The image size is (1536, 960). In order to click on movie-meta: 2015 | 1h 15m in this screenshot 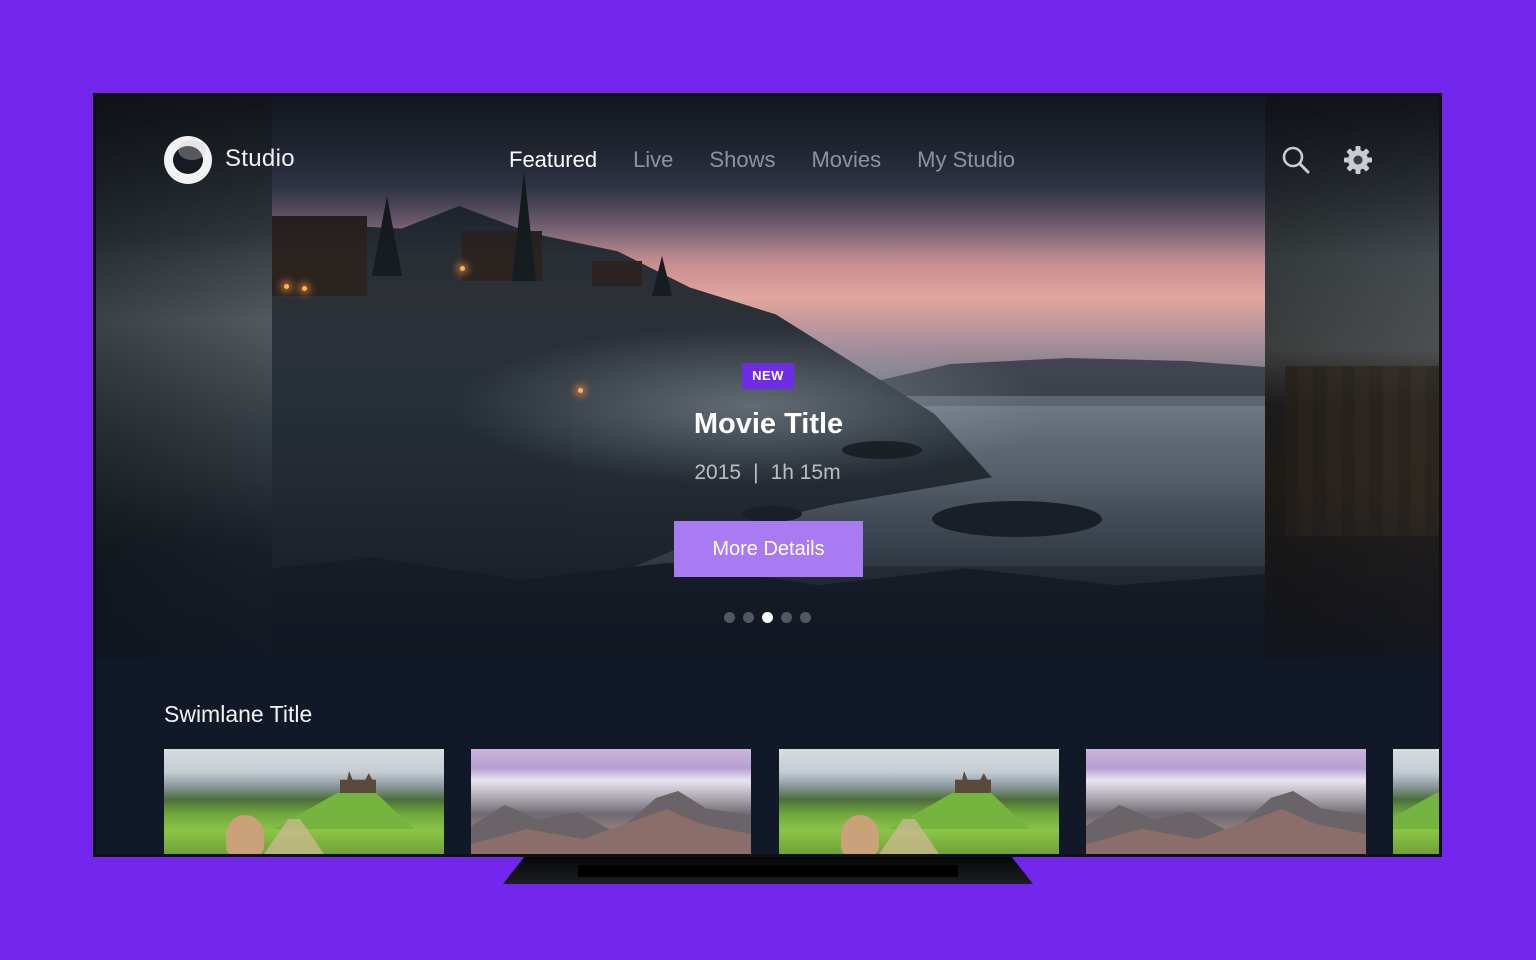, I will do `click(767, 473)`.